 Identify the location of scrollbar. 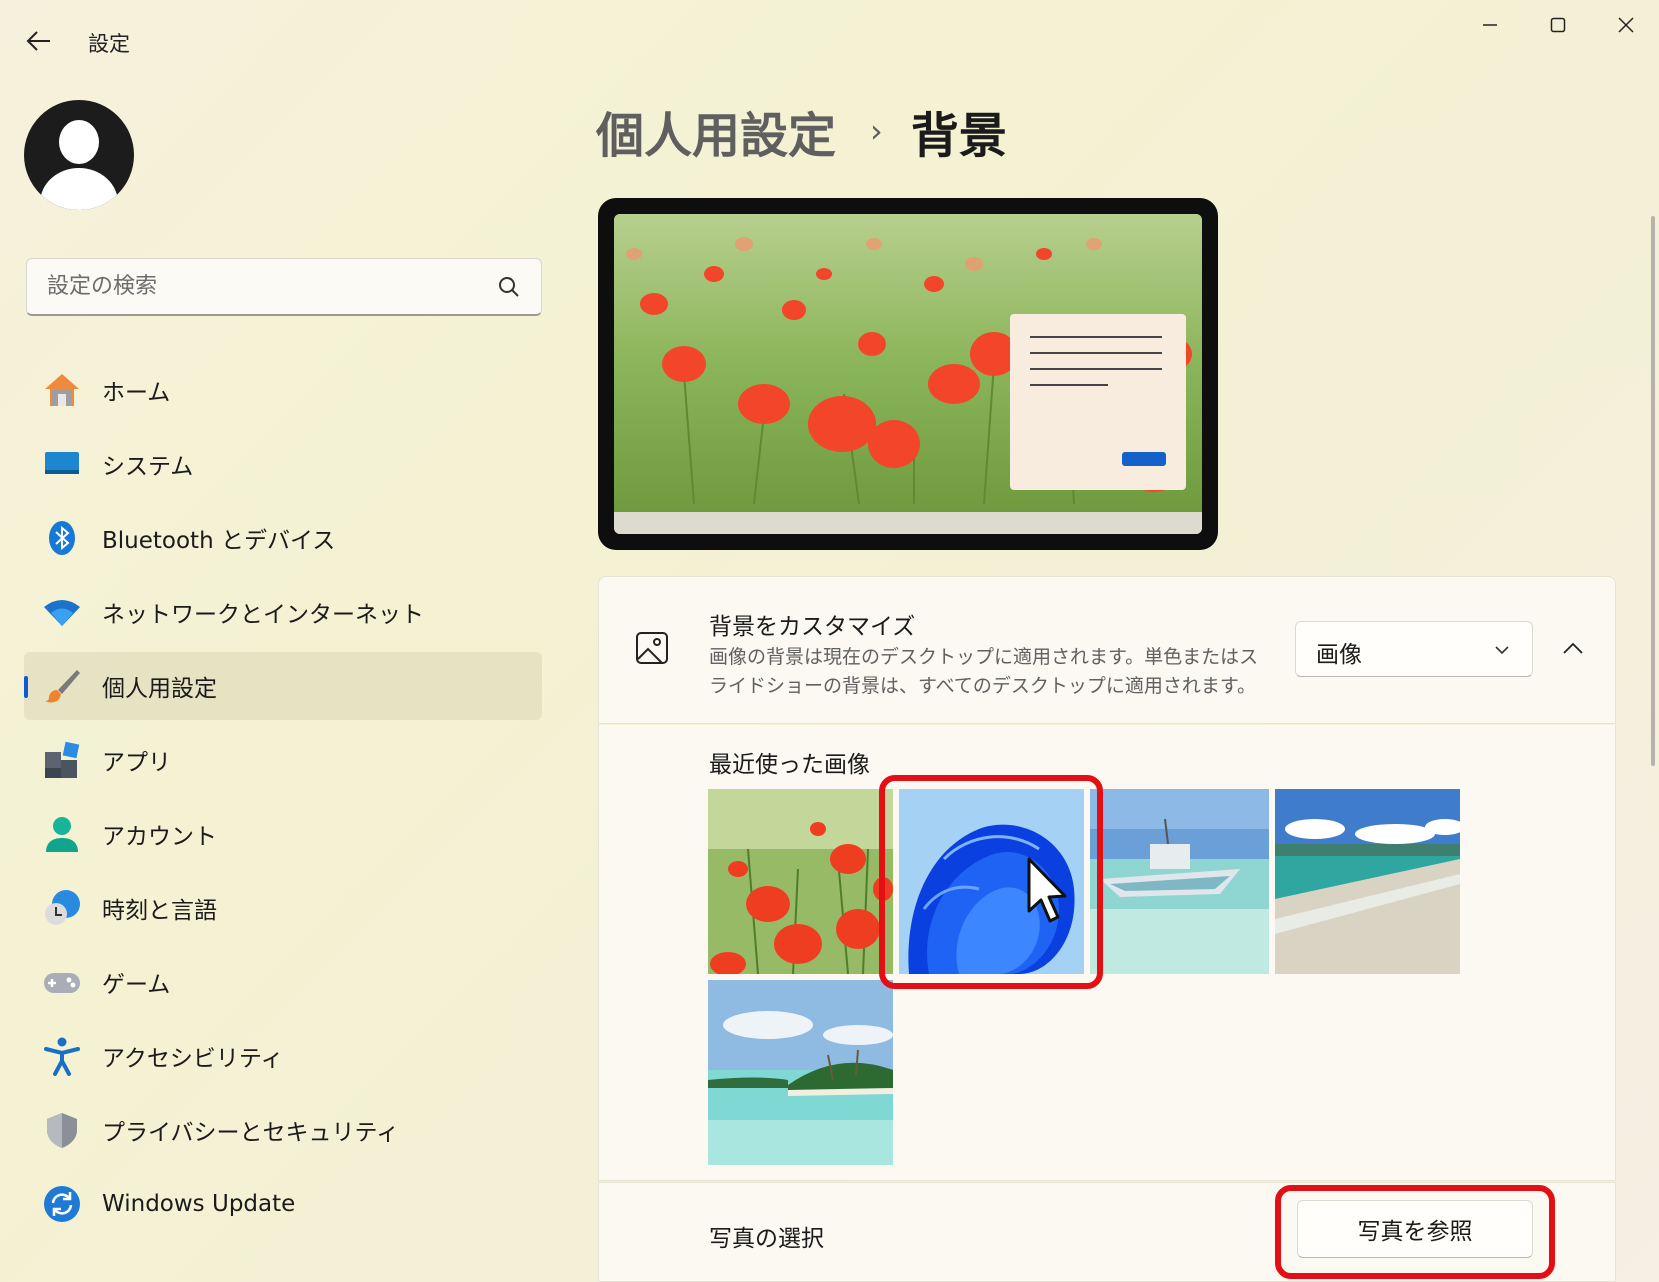
(1653, 491).